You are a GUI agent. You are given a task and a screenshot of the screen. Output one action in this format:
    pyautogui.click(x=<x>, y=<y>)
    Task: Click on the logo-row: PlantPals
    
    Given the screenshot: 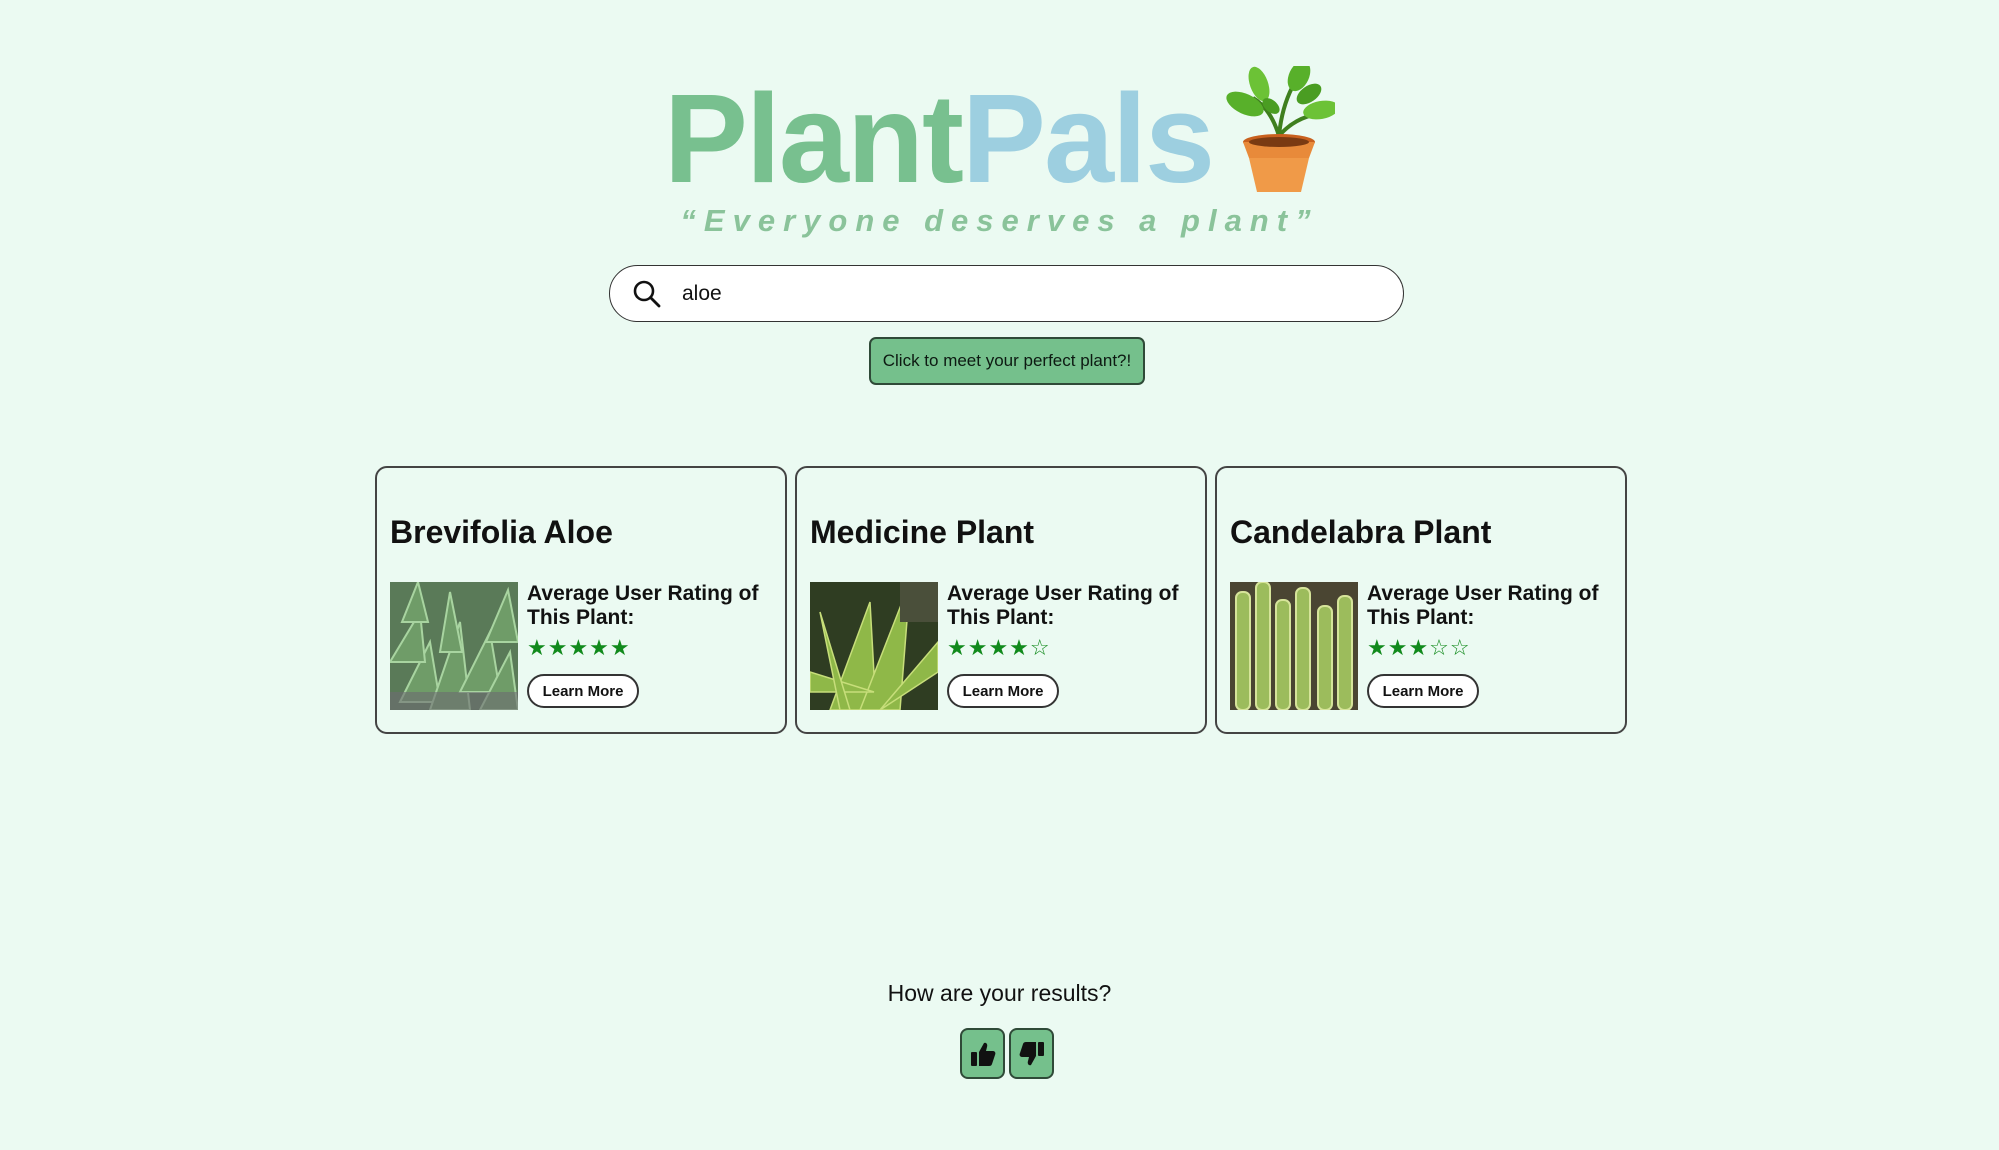 What is the action you would take?
    pyautogui.click(x=1000, y=134)
    